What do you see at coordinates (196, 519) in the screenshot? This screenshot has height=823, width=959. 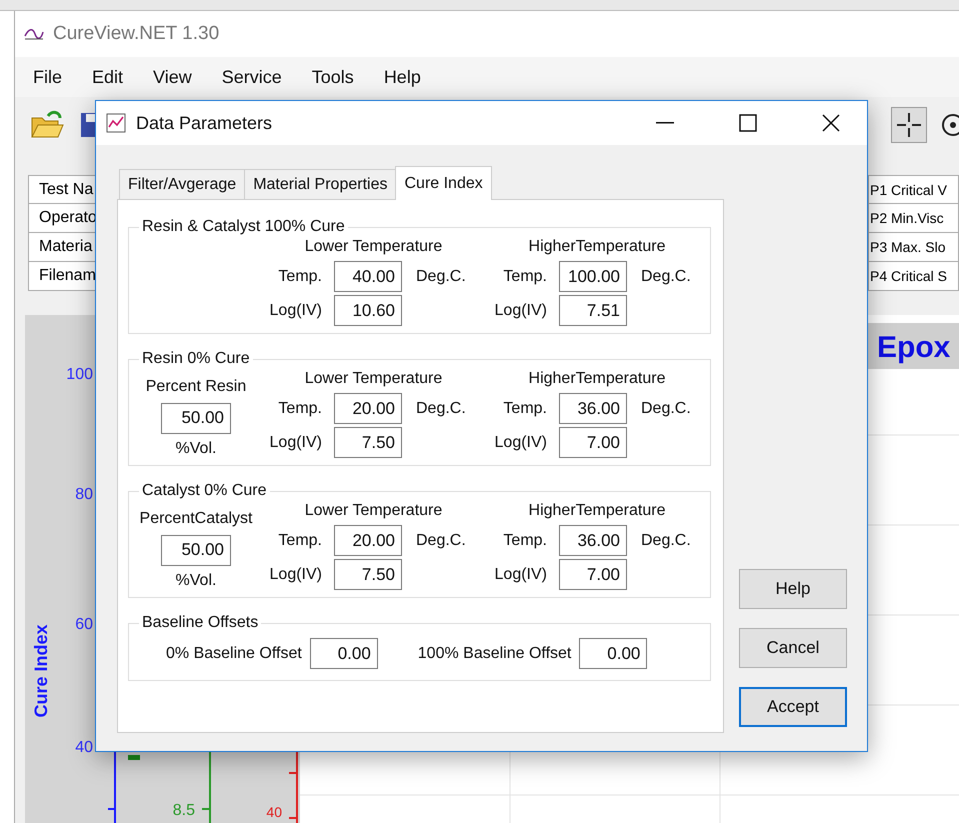 I see `field-label: PercentCatalyst` at bounding box center [196, 519].